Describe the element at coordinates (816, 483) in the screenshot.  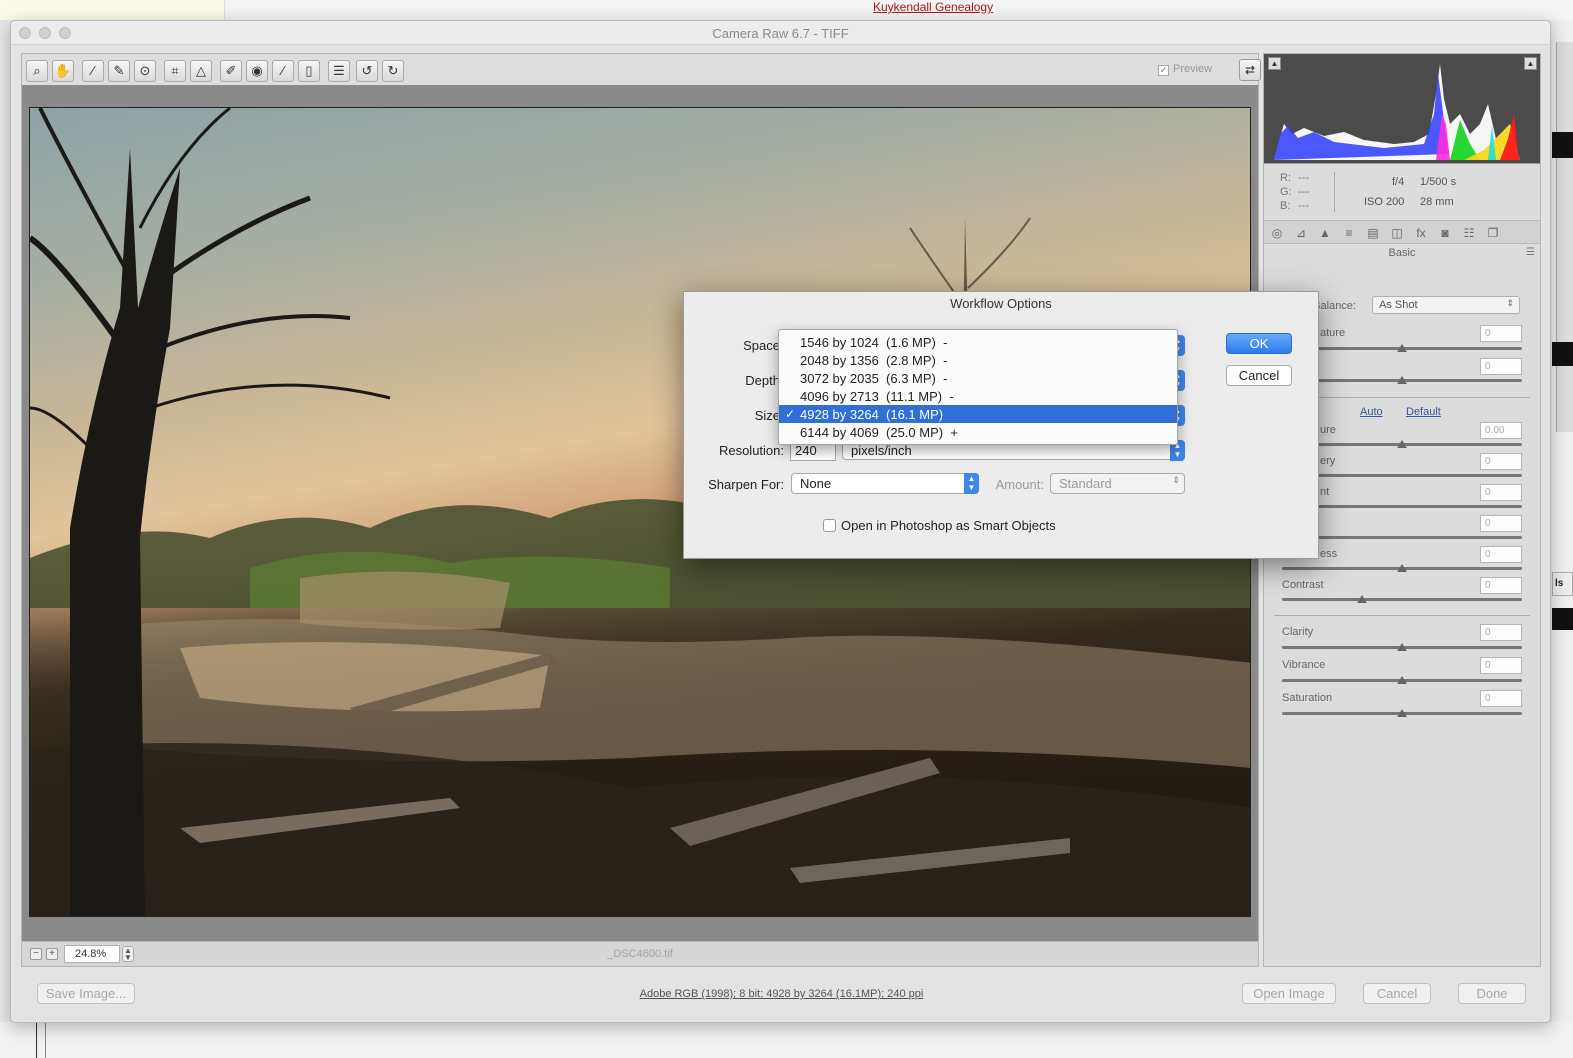
I see `sharpen-for-value: None` at that location.